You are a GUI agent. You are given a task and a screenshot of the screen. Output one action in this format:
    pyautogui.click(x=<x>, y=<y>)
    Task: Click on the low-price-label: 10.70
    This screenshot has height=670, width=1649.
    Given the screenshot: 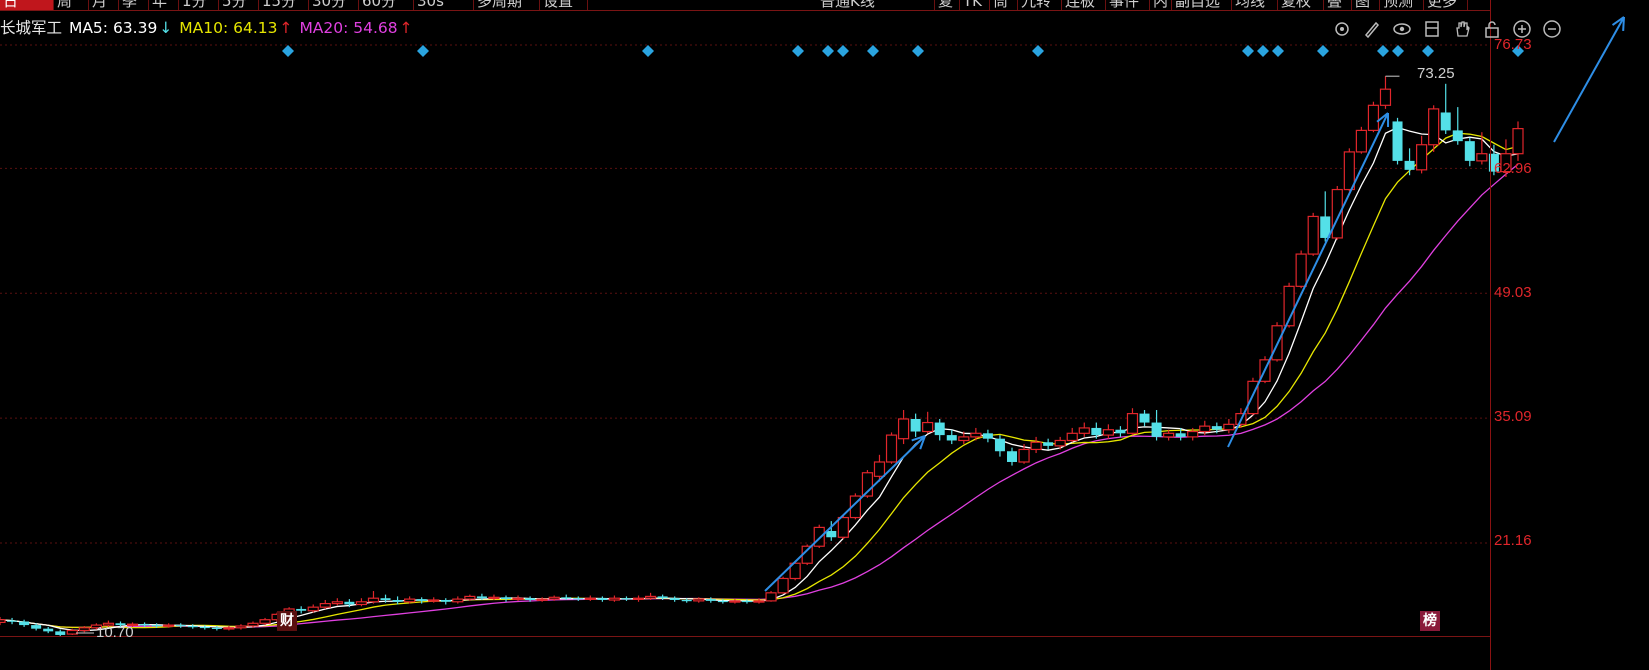 What is the action you would take?
    pyautogui.click(x=115, y=632)
    